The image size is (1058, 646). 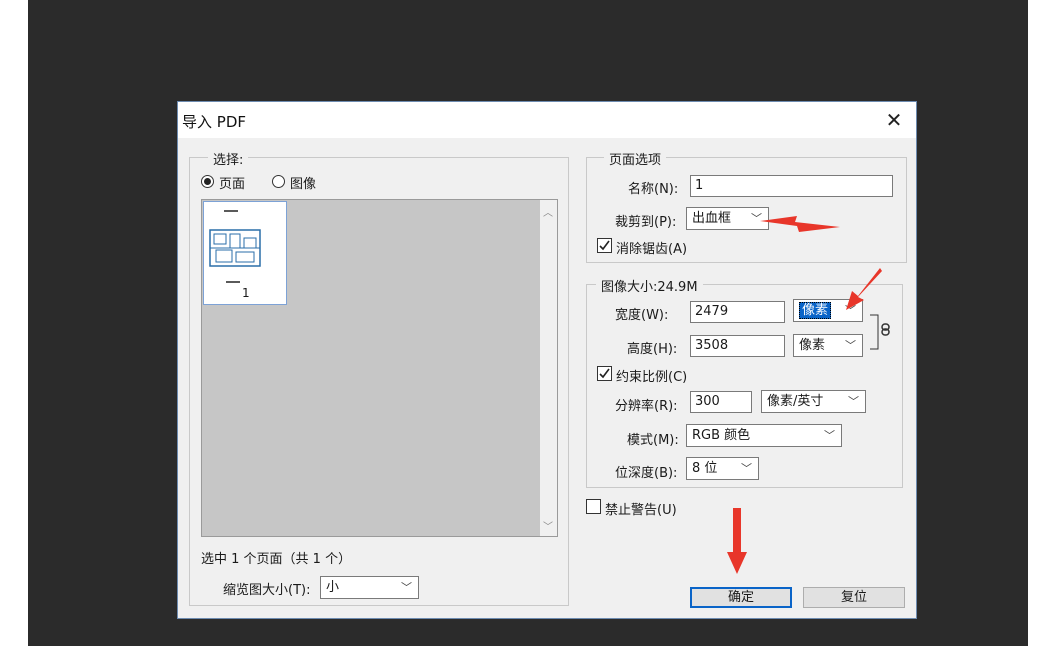 I want to click on depth-label: 位深度(B):, so click(x=646, y=473).